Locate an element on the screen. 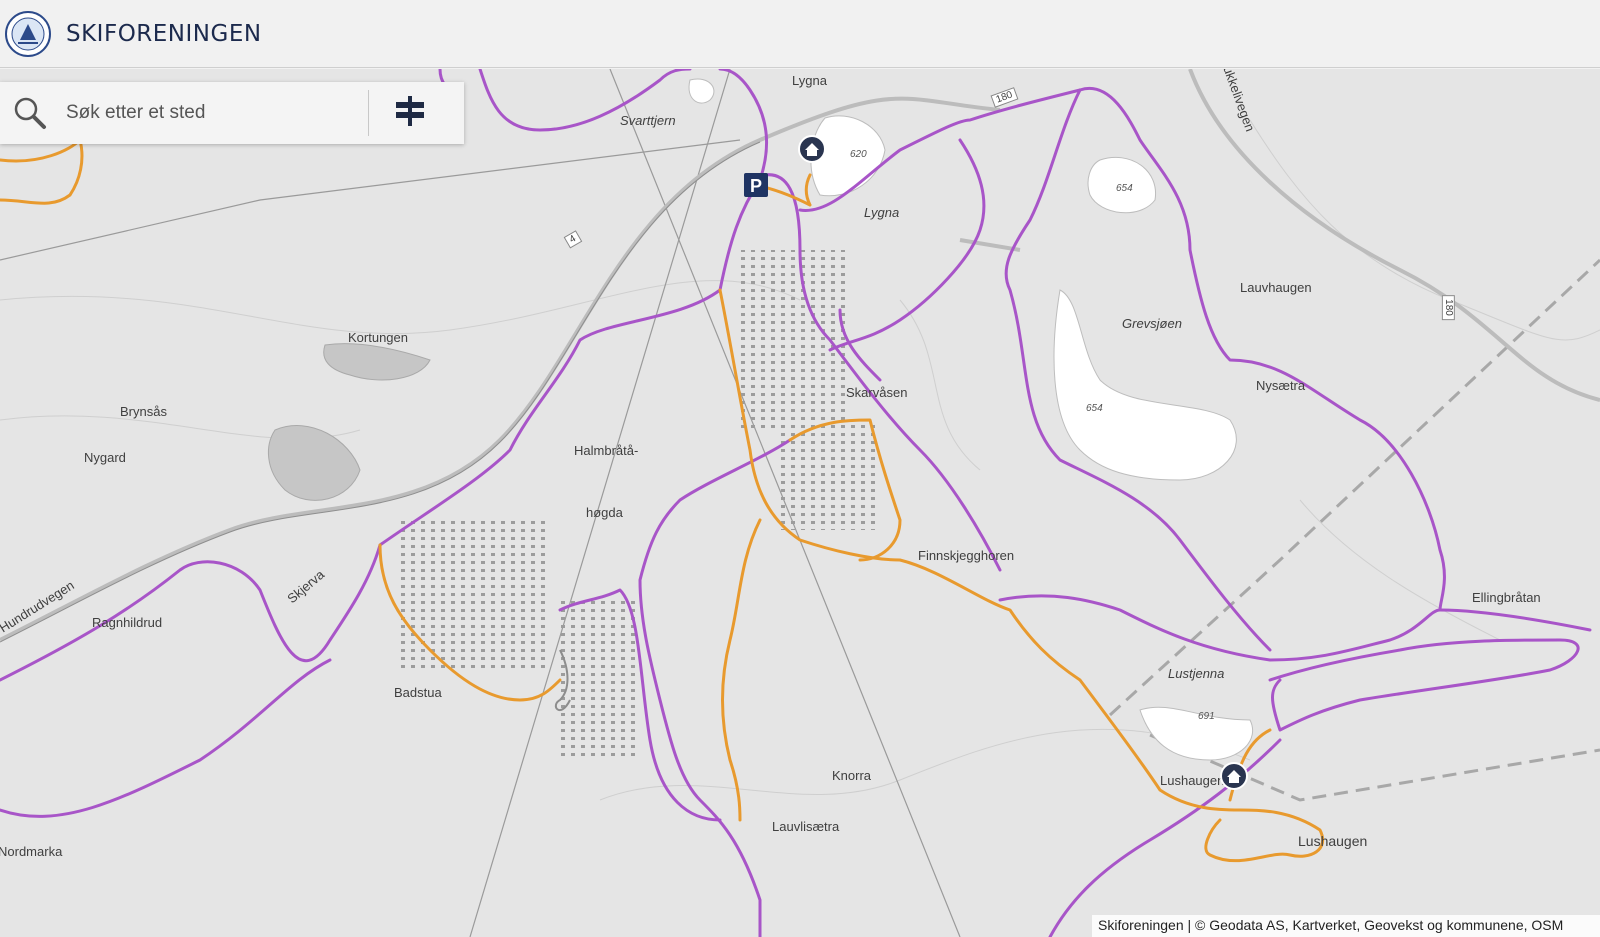 The image size is (1600, 937). place-label: Kortungen is located at coordinates (378, 337).